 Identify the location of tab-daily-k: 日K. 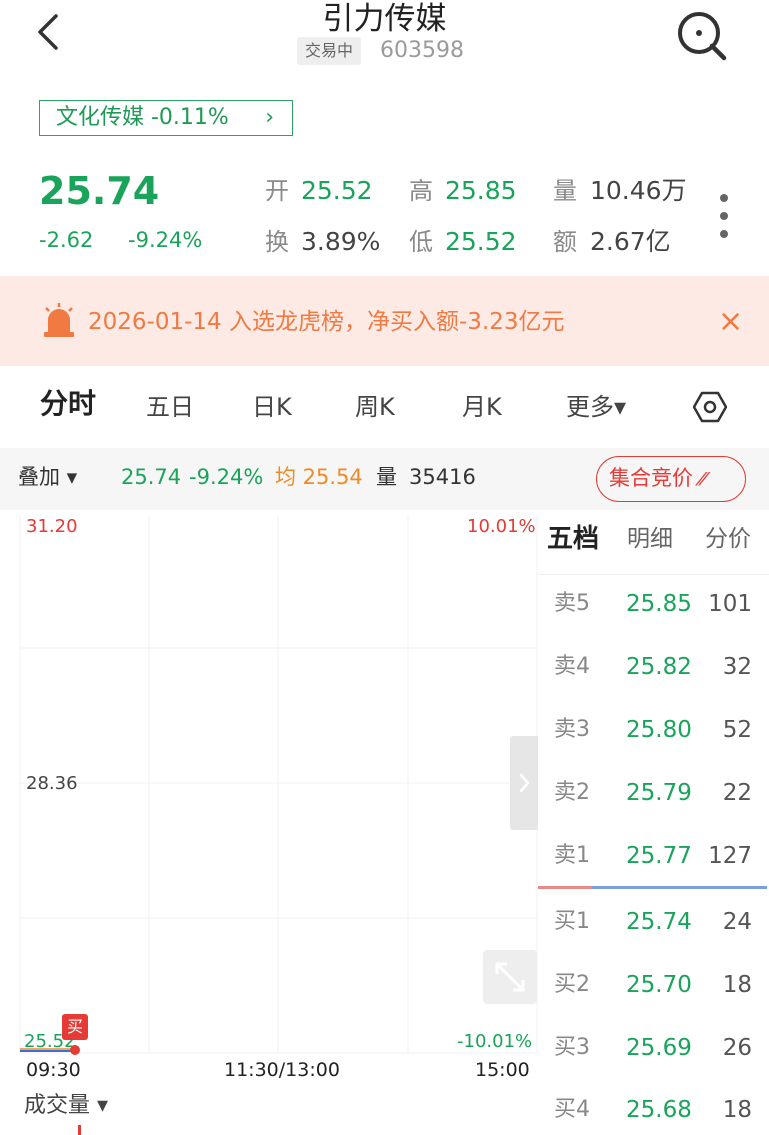
(272, 407).